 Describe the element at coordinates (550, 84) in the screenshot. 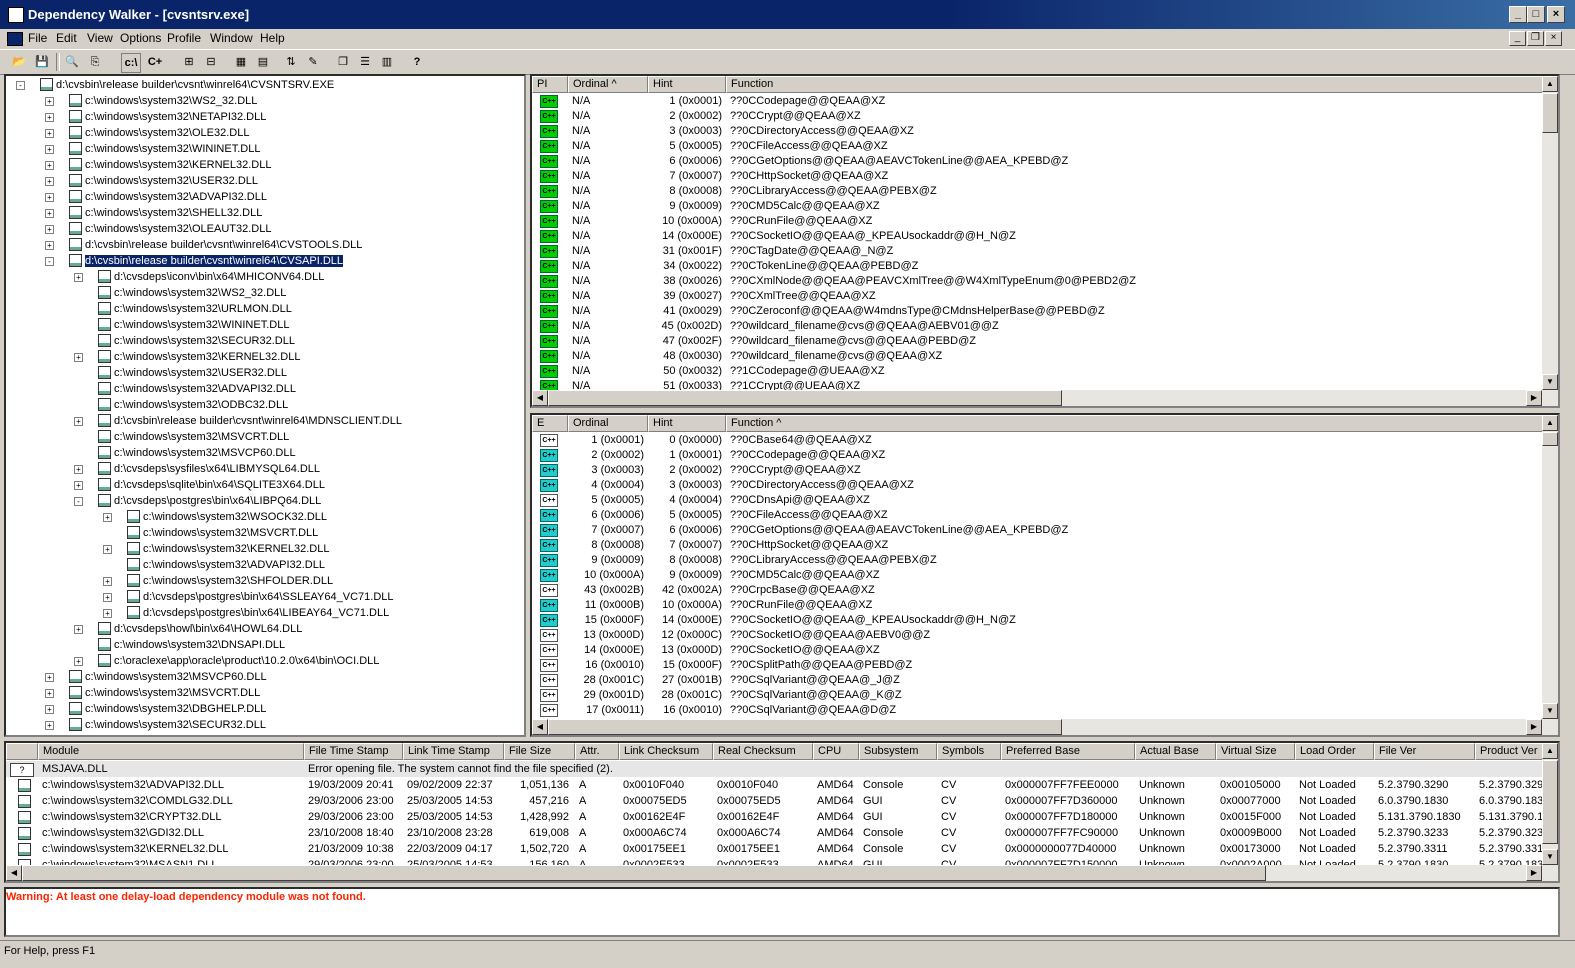

I see `col-header-pi: PI` at that location.